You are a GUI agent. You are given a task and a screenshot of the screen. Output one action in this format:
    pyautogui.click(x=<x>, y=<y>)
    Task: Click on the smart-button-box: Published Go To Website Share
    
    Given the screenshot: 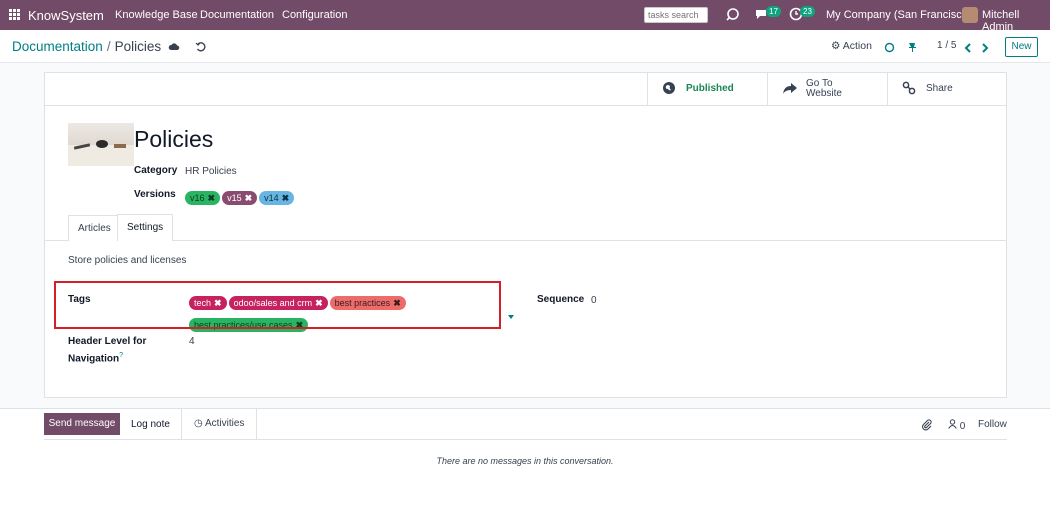 What is the action you would take?
    pyautogui.click(x=525, y=89)
    